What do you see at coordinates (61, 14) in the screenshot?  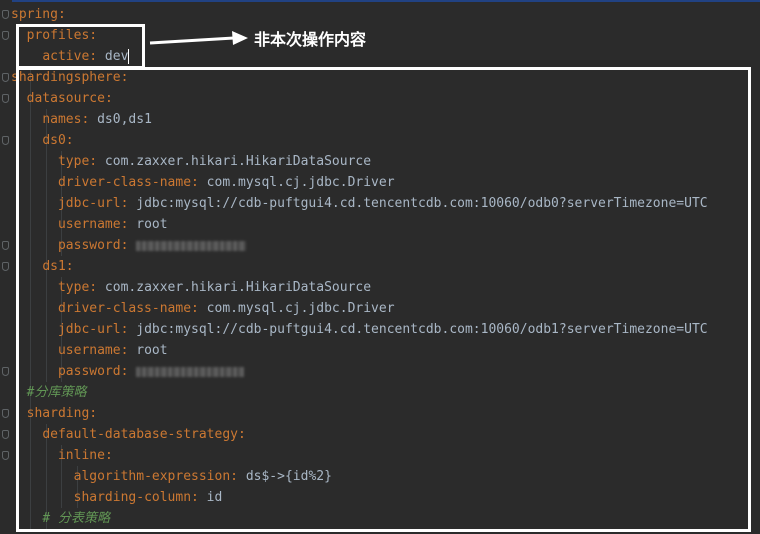 I see `yaml-colon: :` at bounding box center [61, 14].